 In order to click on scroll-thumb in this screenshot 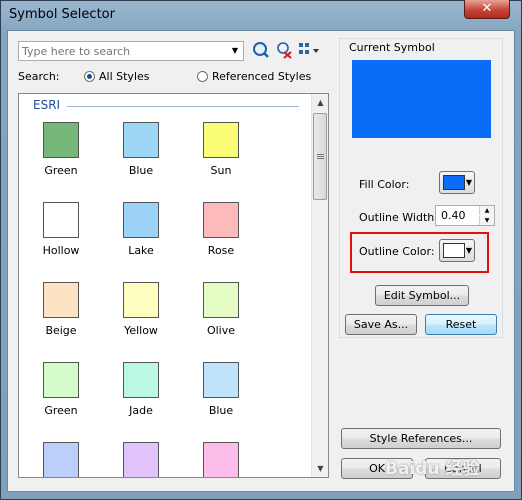, I will do `click(320, 156)`.